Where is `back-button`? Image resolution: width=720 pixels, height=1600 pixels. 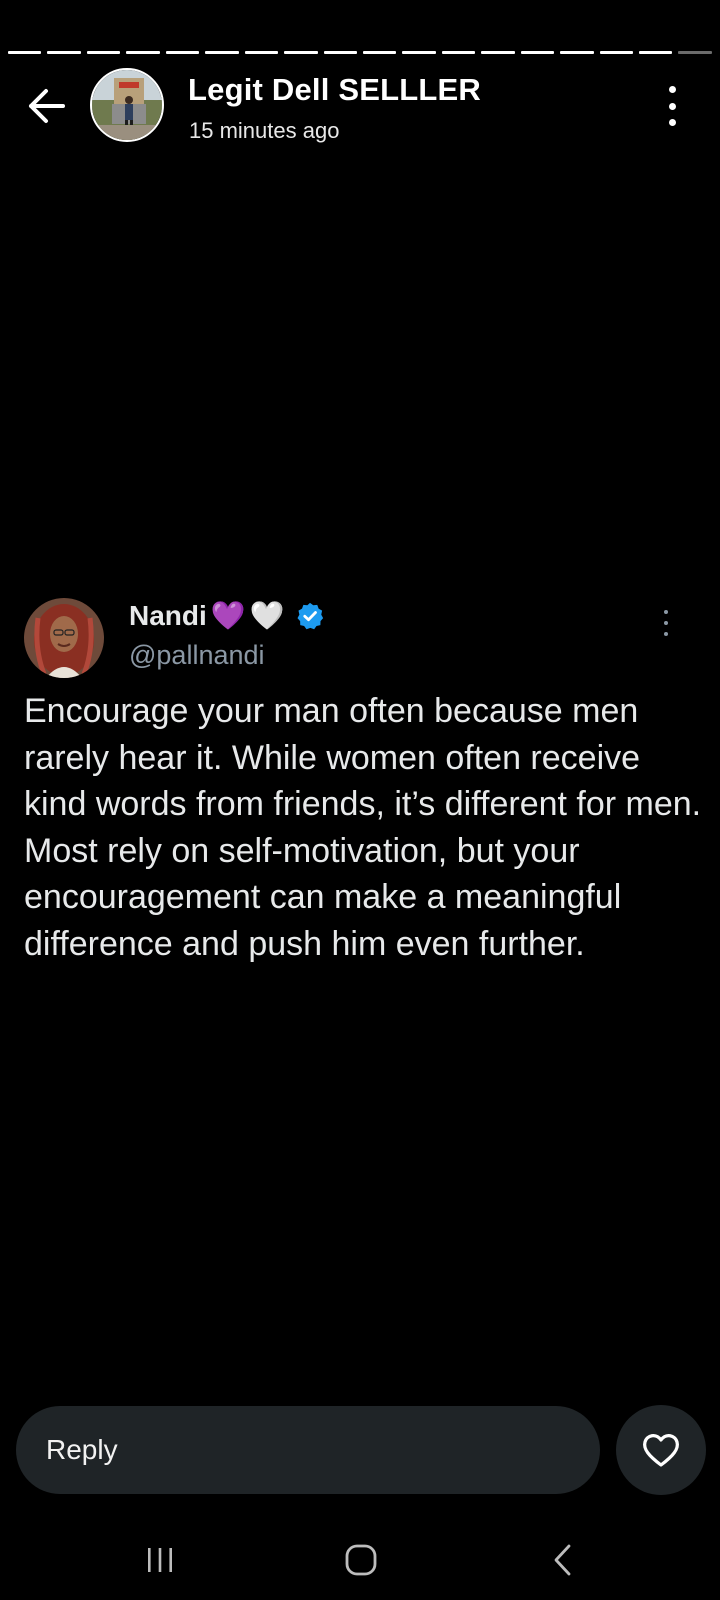
back-button is located at coordinates (46, 106).